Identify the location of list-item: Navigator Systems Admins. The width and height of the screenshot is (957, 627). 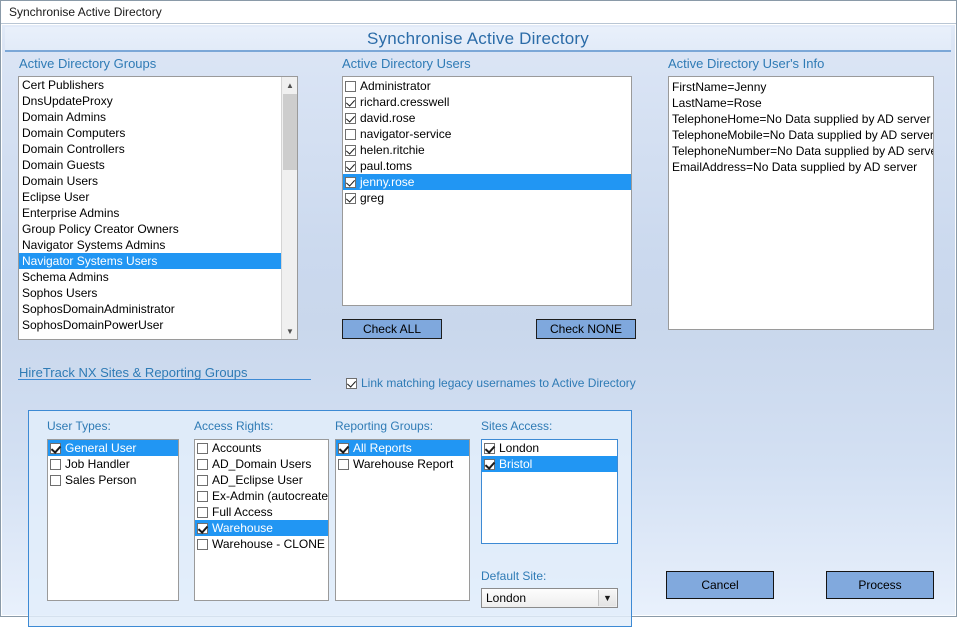
(150, 245).